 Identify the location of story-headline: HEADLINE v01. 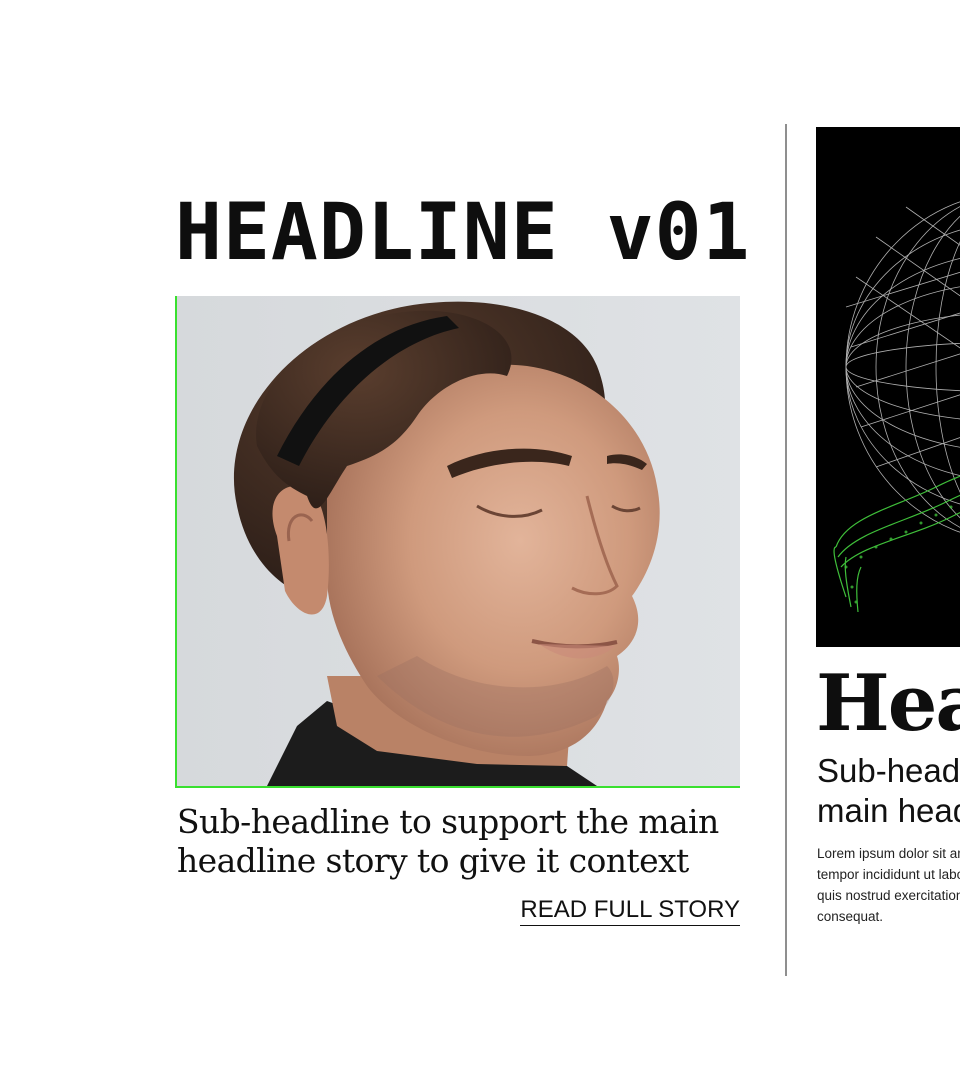
(463, 233).